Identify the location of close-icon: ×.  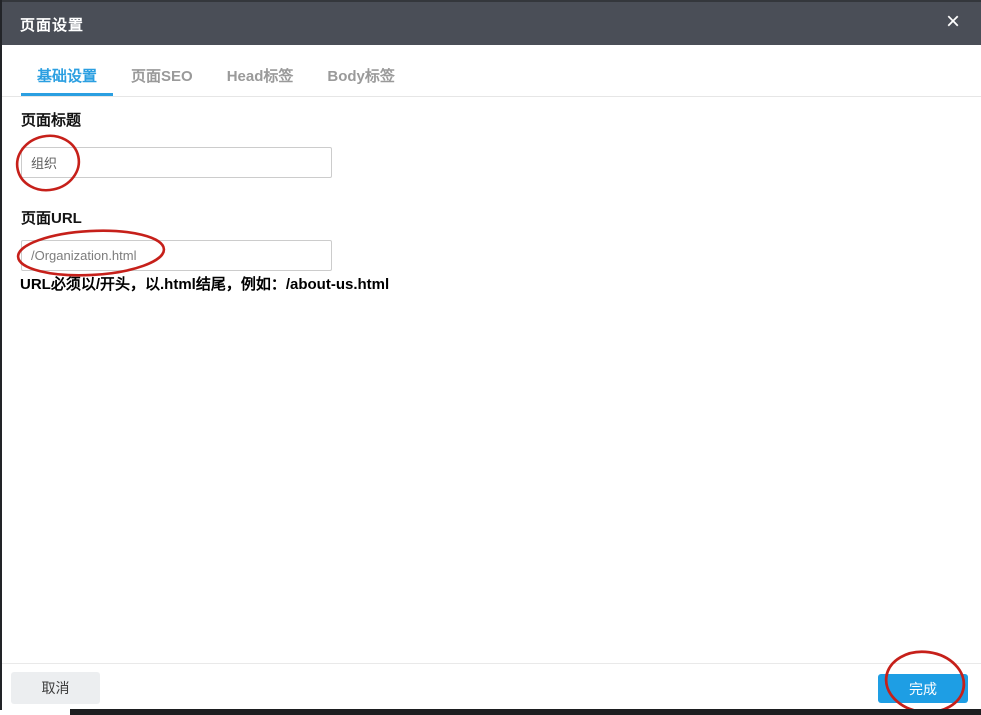
(953, 22).